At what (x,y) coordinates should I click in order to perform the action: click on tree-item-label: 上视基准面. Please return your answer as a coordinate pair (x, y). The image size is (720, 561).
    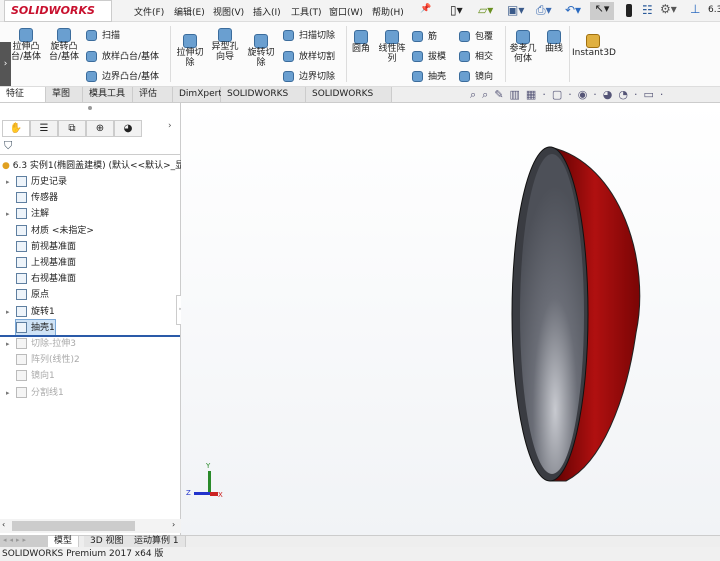
    Looking at the image, I should click on (54, 263).